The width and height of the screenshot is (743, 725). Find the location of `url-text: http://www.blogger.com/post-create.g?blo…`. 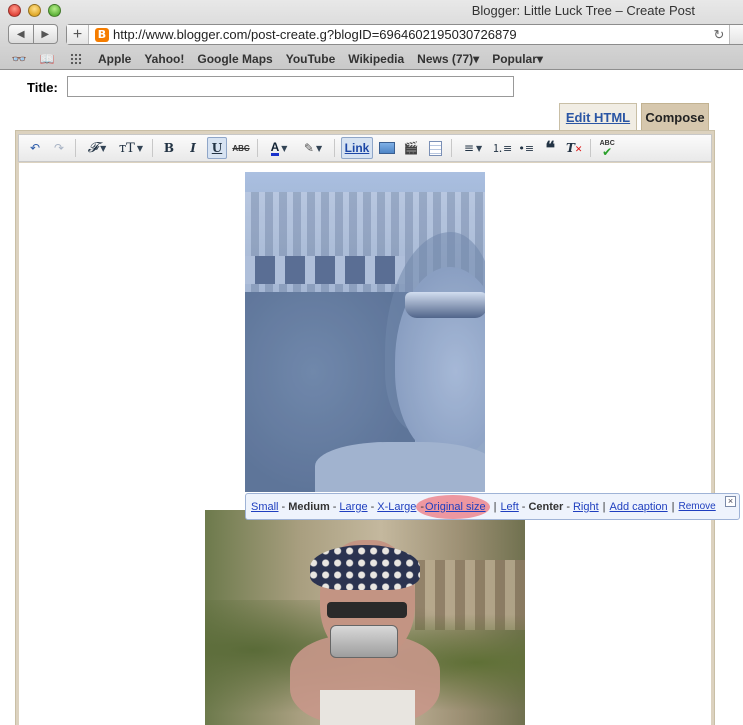

url-text: http://www.blogger.com/post-create.g?blo… is located at coordinates (411, 34).